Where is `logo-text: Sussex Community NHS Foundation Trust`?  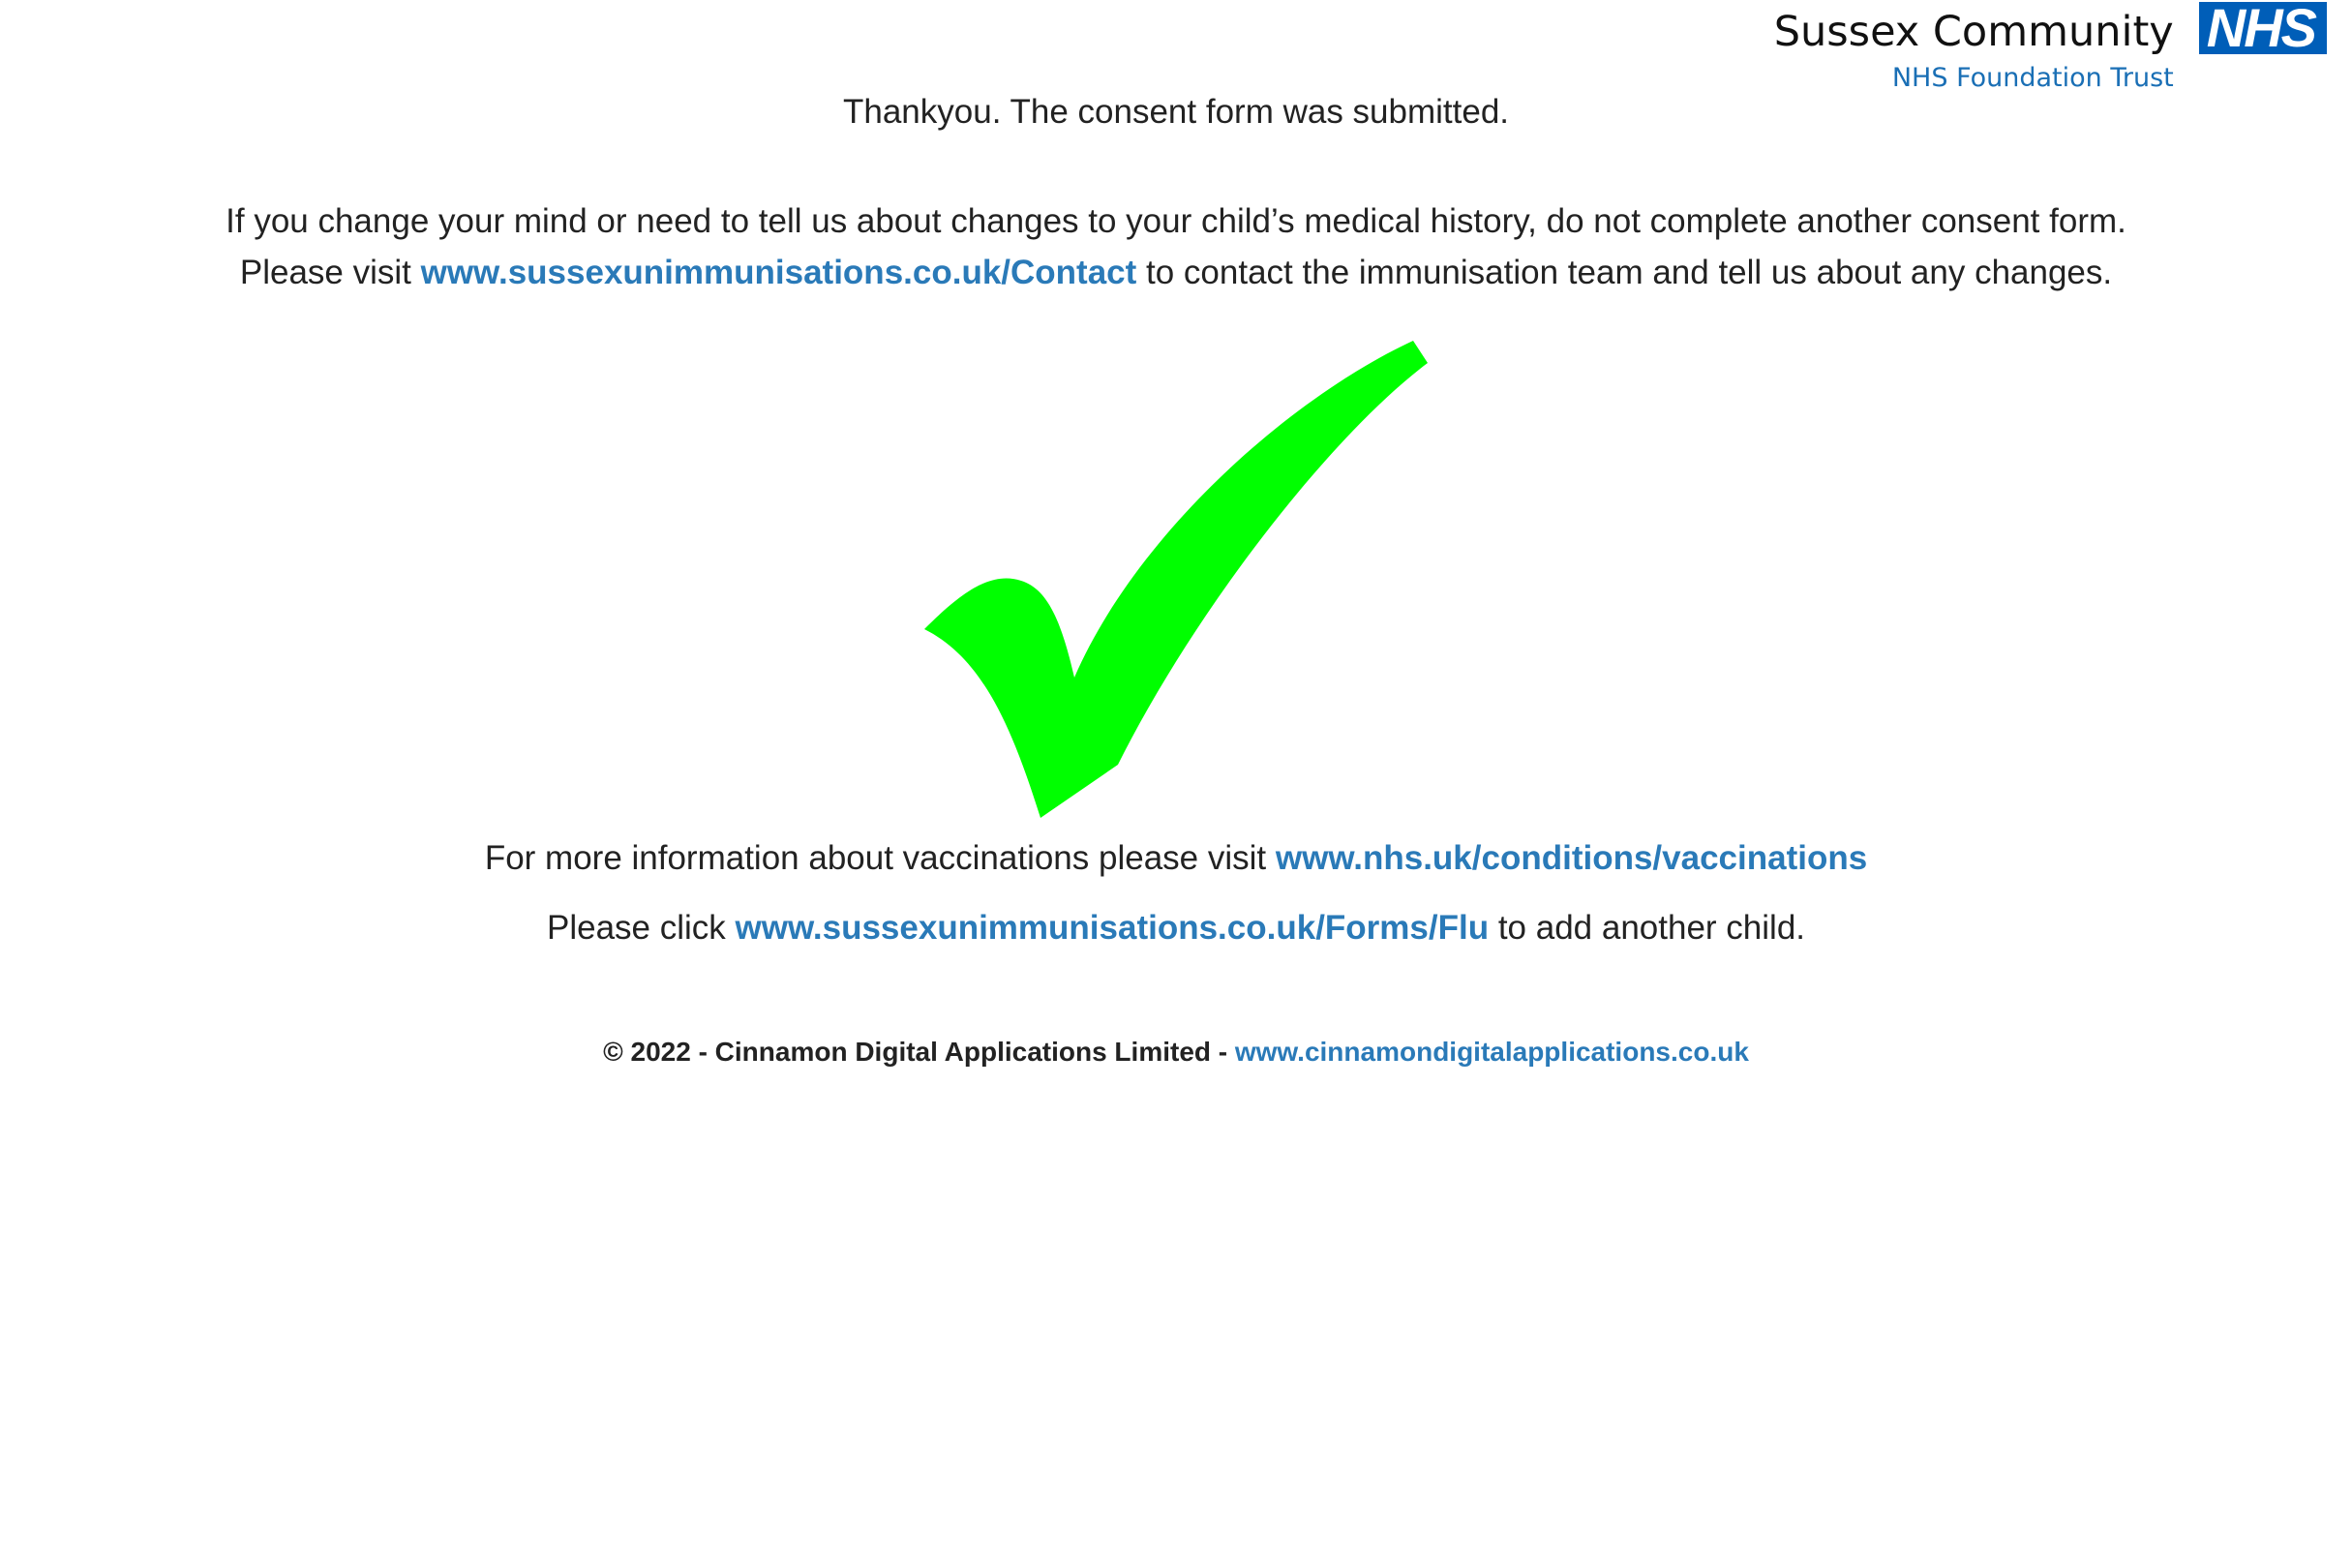
logo-text: Sussex Community NHS Foundation Trust is located at coordinates (1974, 51).